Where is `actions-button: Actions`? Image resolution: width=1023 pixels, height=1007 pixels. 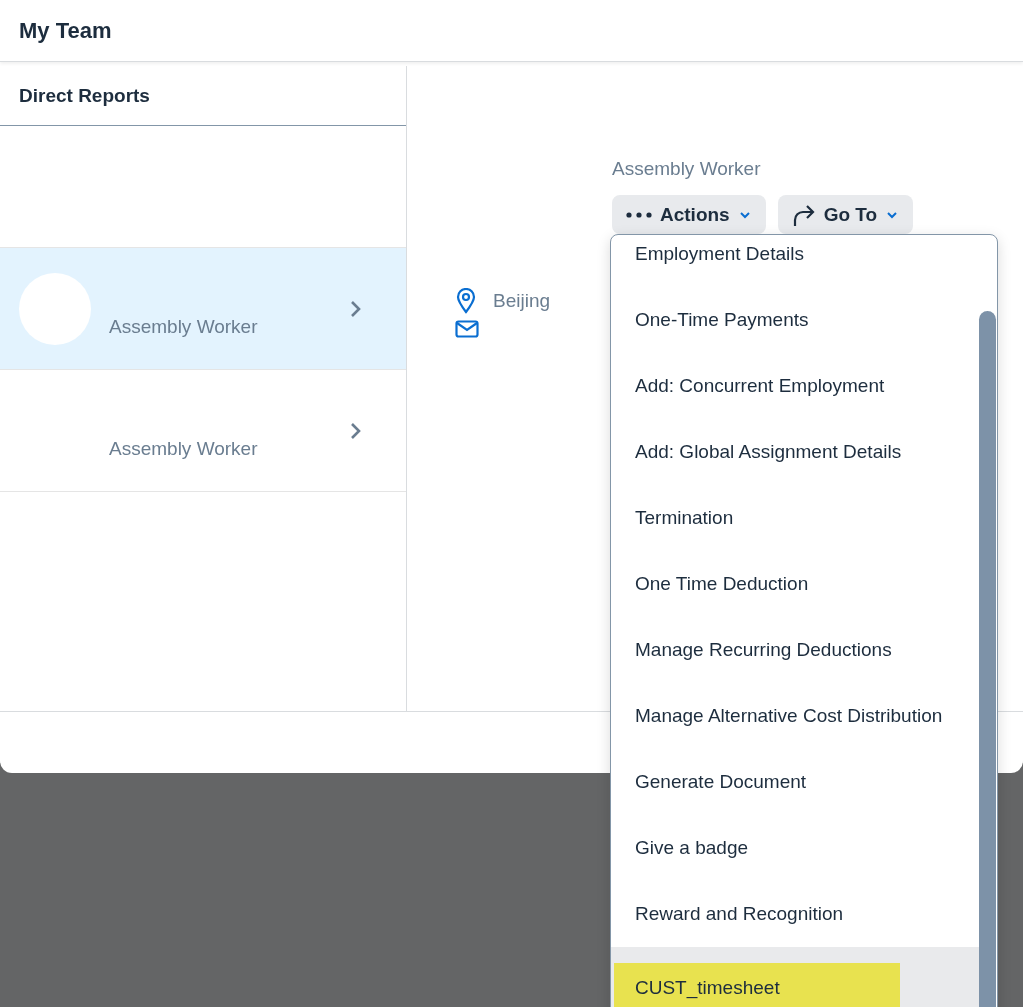
actions-button: Actions is located at coordinates (689, 214).